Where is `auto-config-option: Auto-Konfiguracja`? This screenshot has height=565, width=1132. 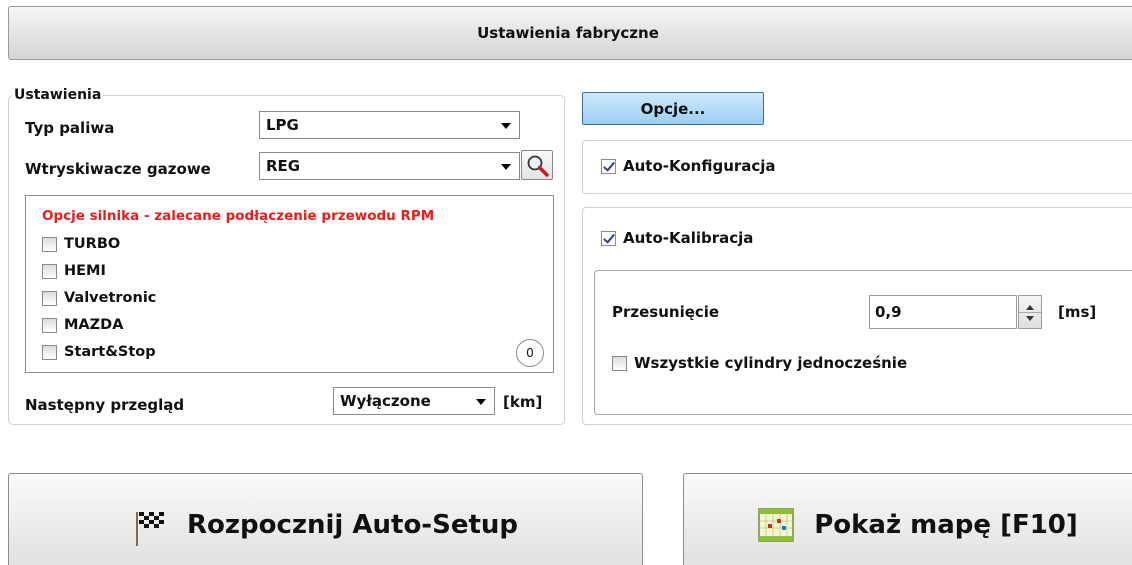 auto-config-option: Auto-Konfiguracja is located at coordinates (688, 166).